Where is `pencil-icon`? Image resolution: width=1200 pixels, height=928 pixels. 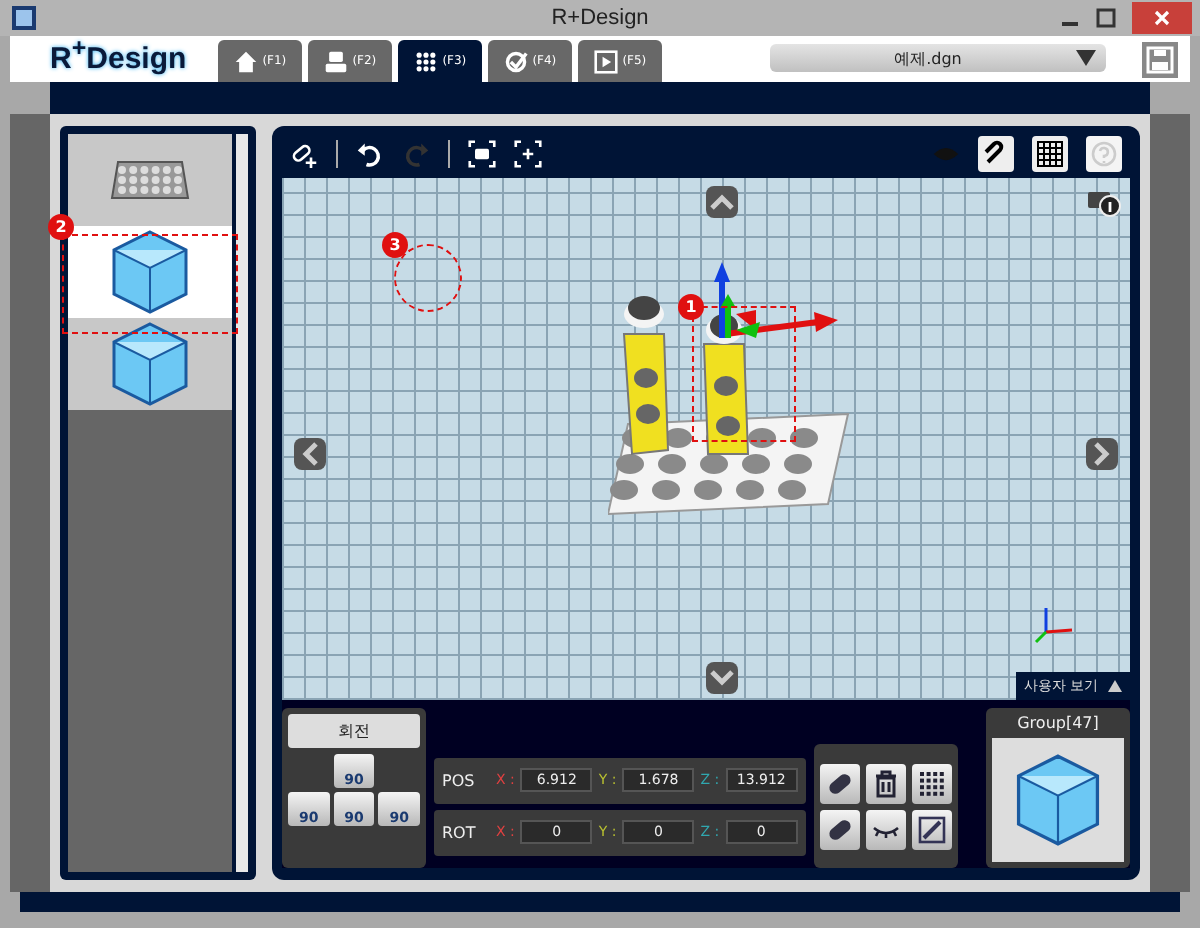
pencil-icon is located at coordinates (931, 829).